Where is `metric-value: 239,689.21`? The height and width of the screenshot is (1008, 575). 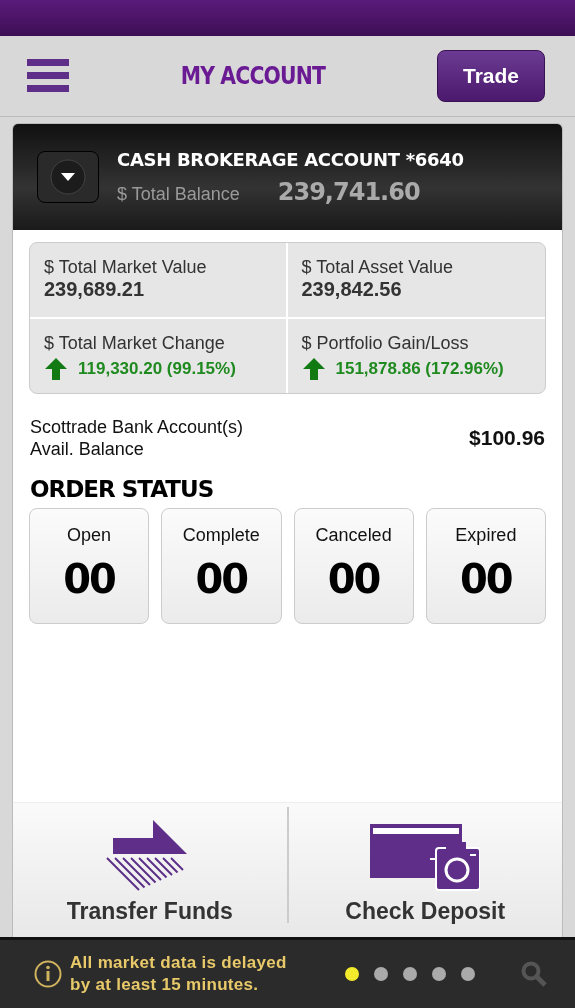
metric-value: 239,689.21 is located at coordinates (95, 289).